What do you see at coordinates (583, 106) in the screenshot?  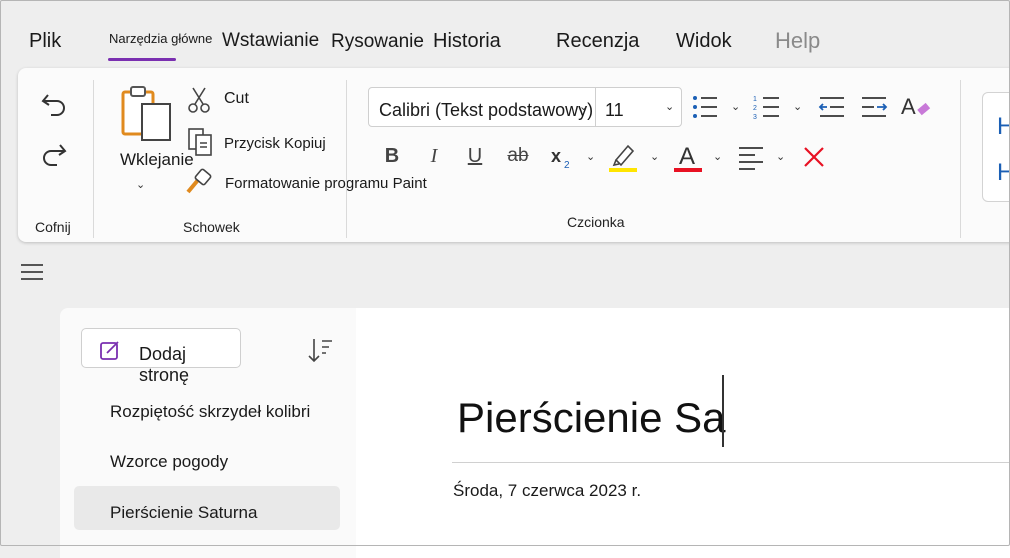 I see `font-name-chevron-icon: ⌄` at bounding box center [583, 106].